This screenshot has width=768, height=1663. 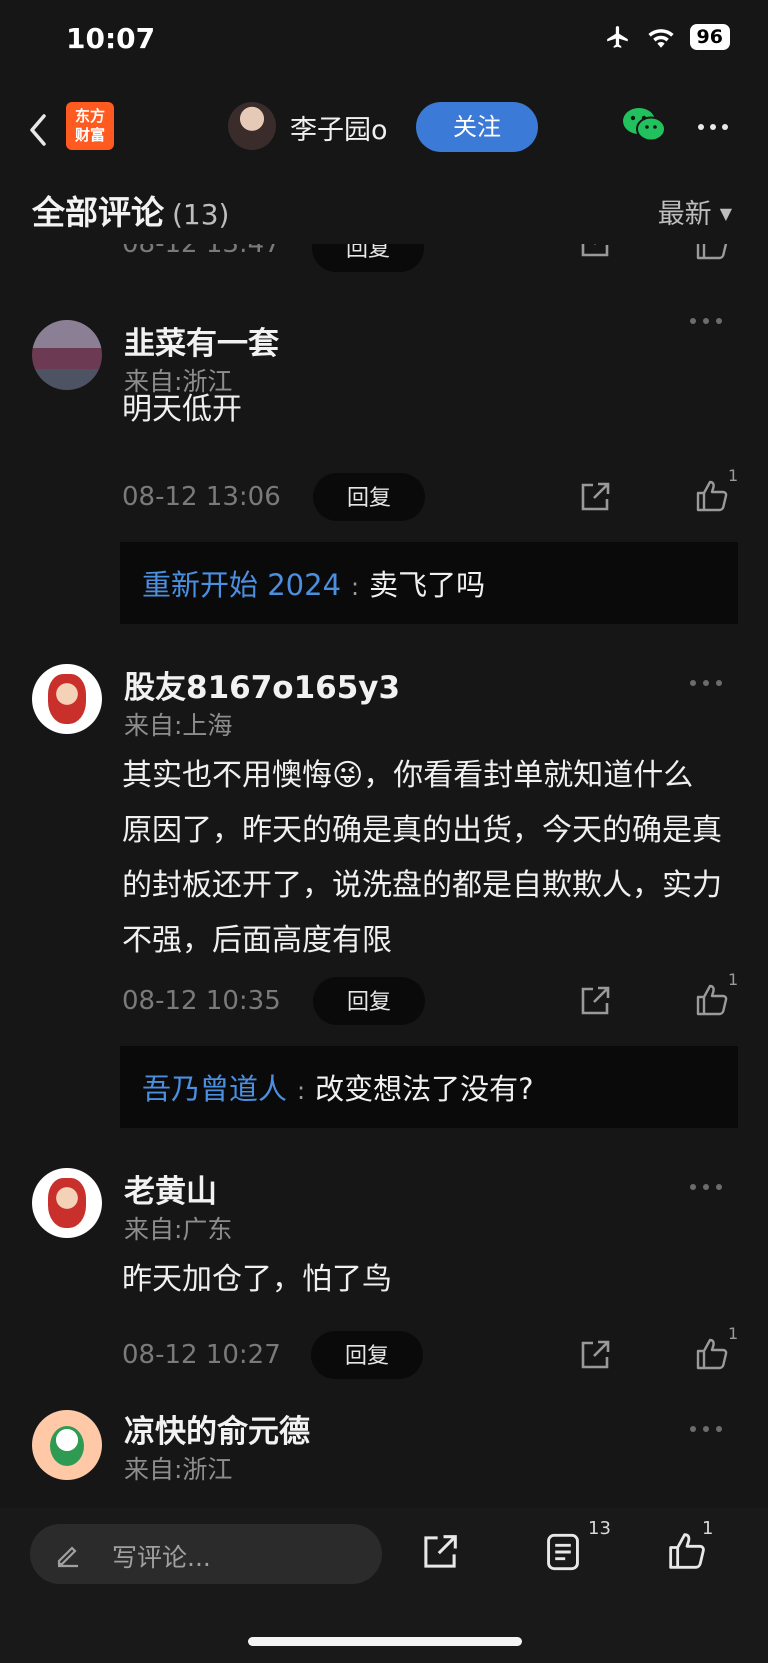 What do you see at coordinates (178, 1469) in the screenshot?
I see `comment-location: 来自:浙江` at bounding box center [178, 1469].